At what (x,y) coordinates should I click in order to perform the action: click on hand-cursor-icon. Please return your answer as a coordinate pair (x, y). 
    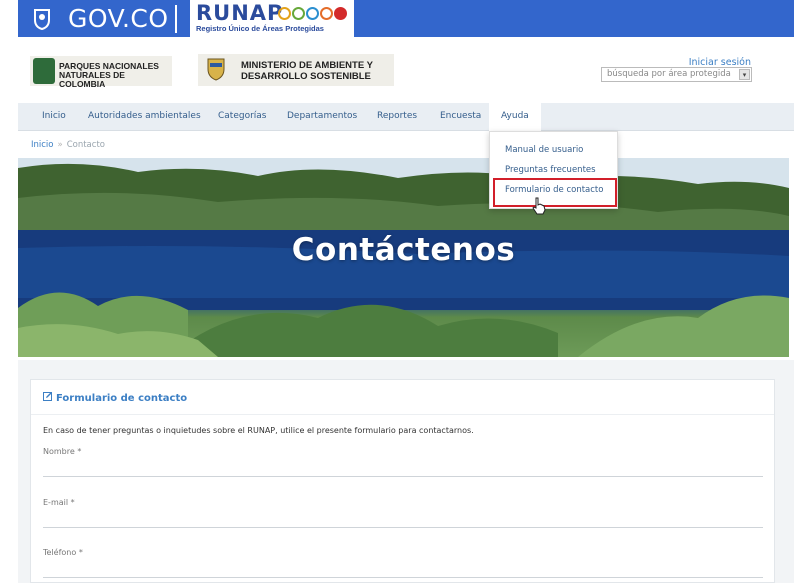
    Looking at the image, I should click on (539, 206).